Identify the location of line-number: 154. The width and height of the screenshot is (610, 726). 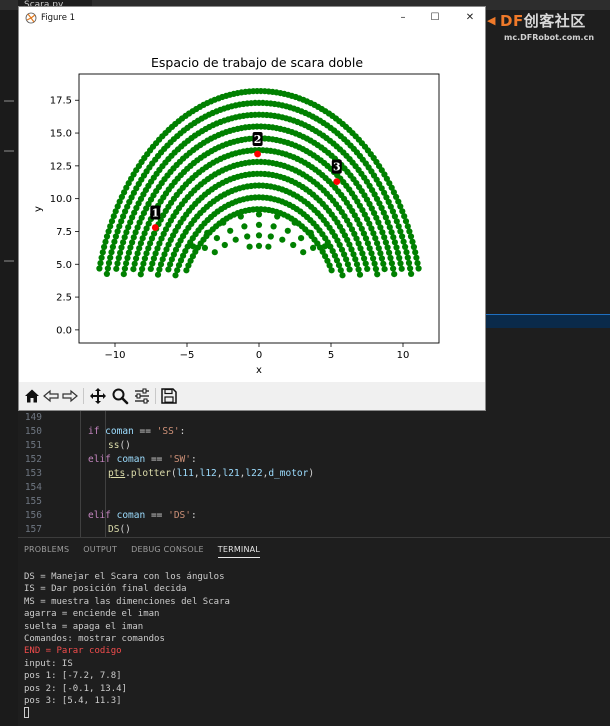
(33, 487).